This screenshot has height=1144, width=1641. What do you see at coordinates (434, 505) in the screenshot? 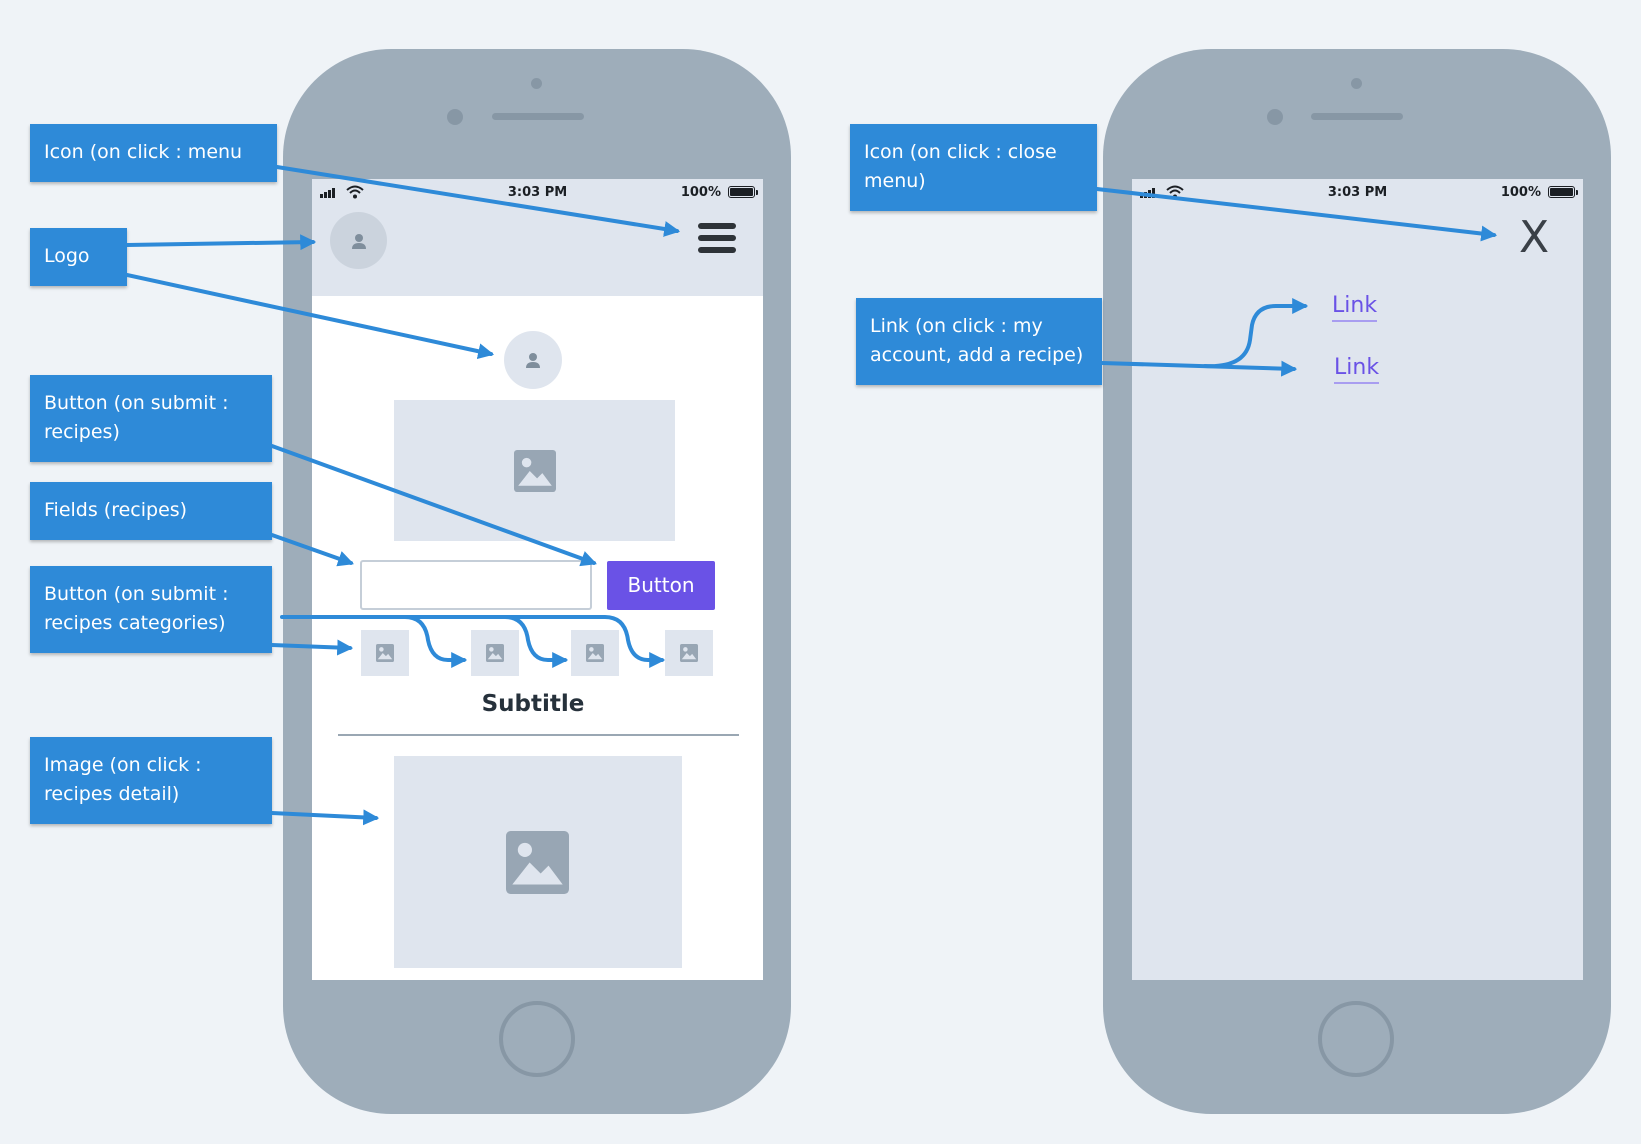
I see `arrow-search-button` at bounding box center [434, 505].